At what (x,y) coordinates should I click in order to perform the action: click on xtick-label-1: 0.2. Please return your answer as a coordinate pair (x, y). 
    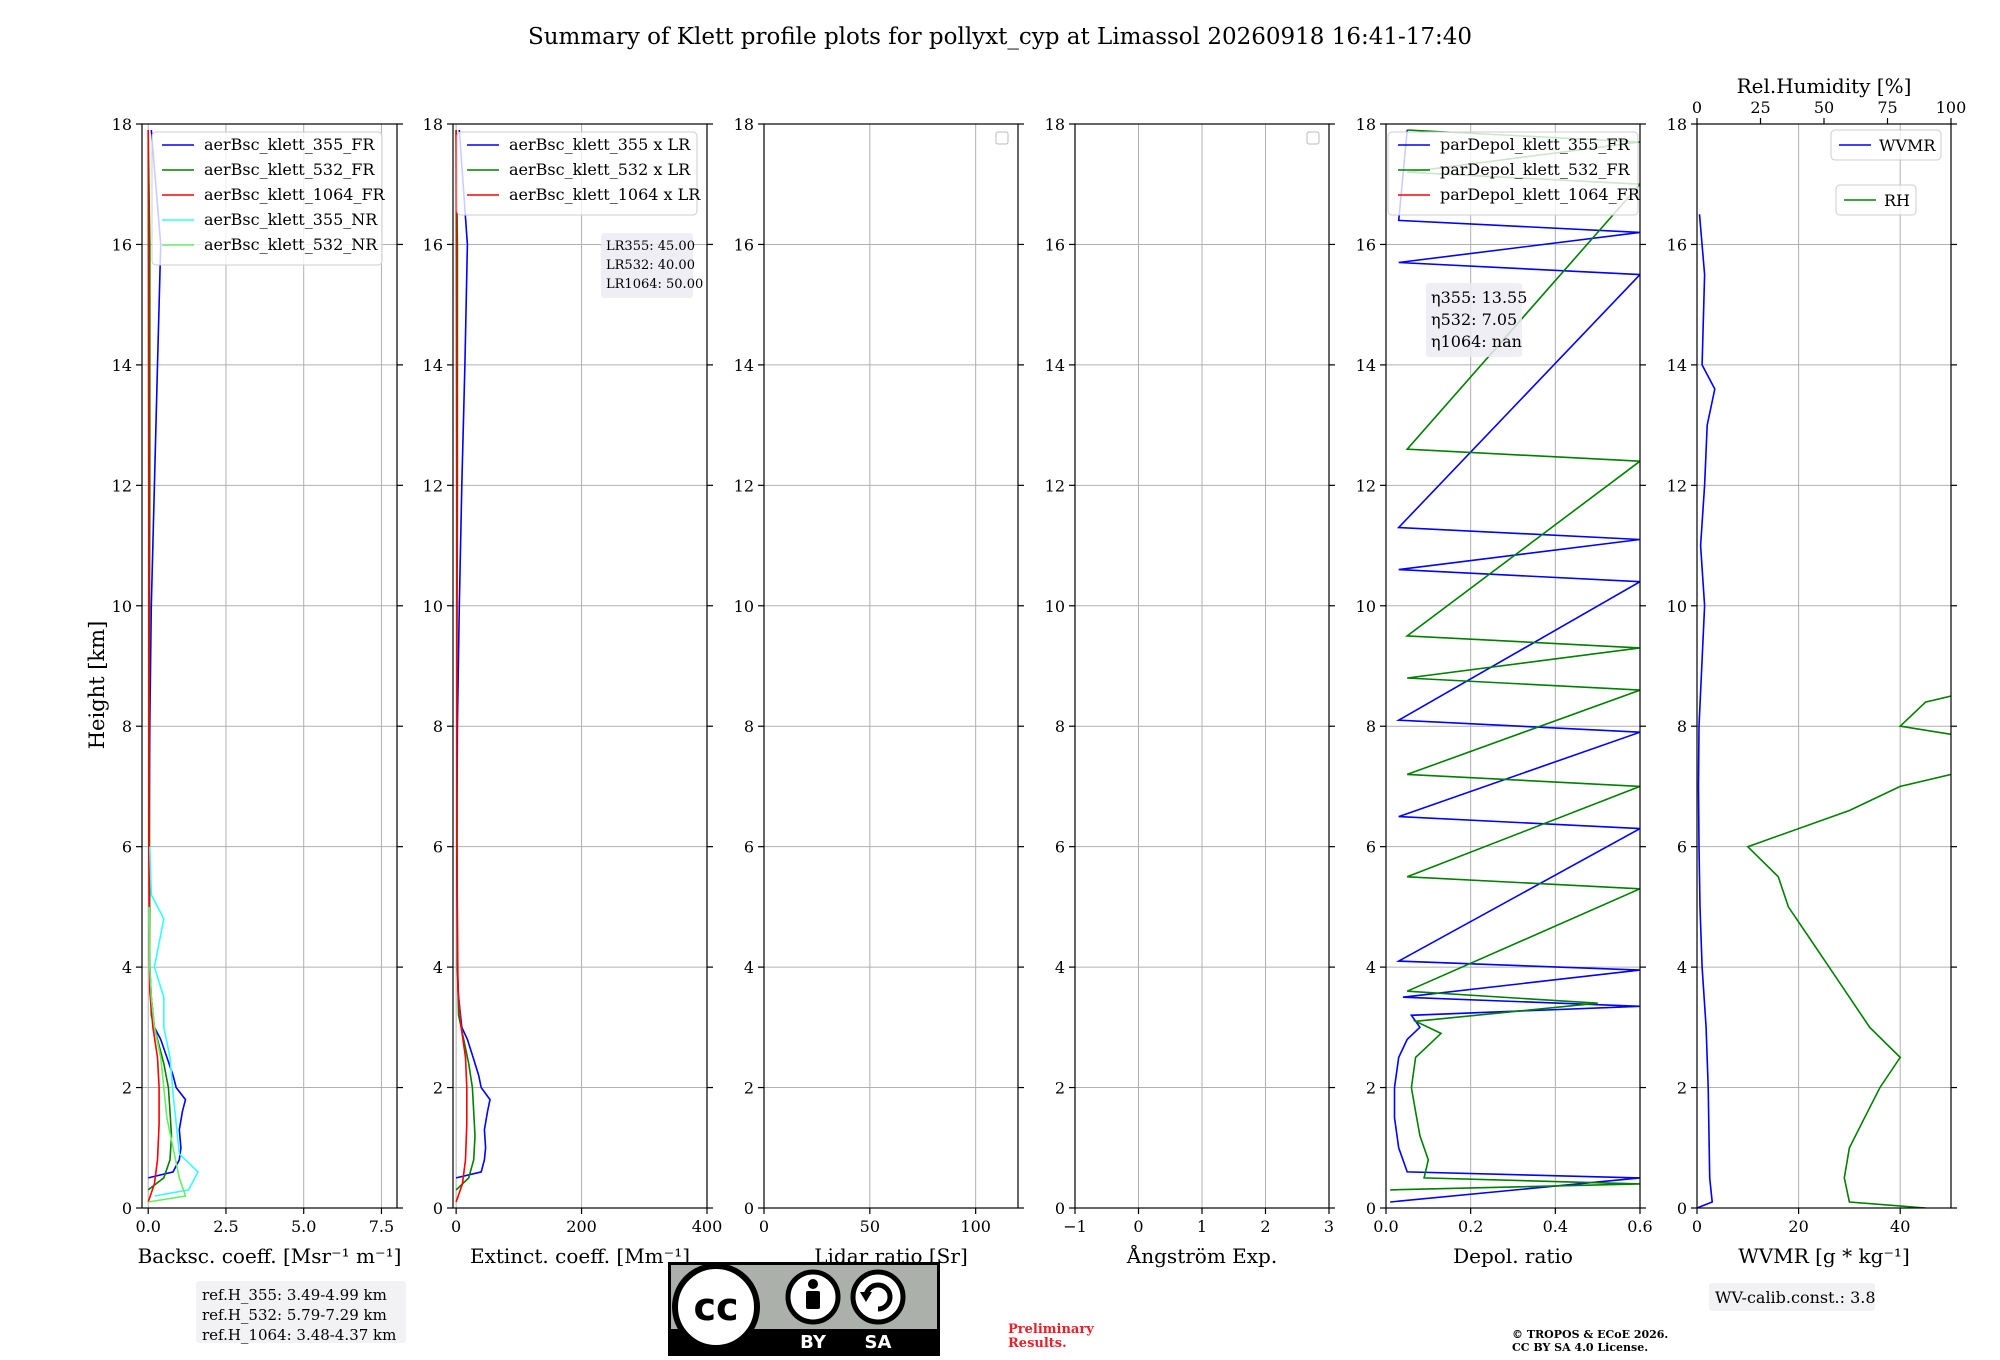
    Looking at the image, I should click on (1470, 1226).